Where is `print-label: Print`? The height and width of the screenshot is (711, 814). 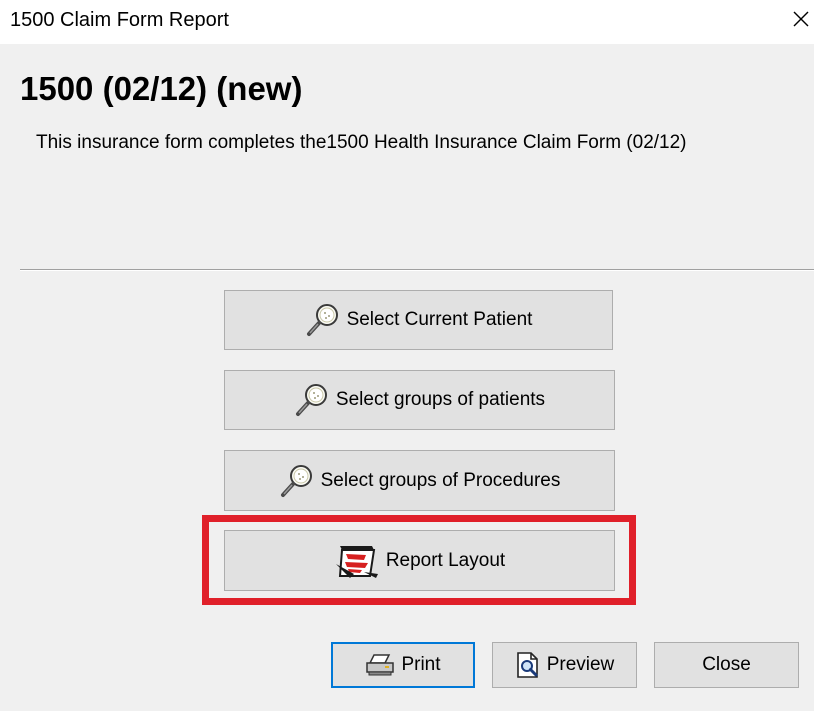 print-label: Print is located at coordinates (421, 664).